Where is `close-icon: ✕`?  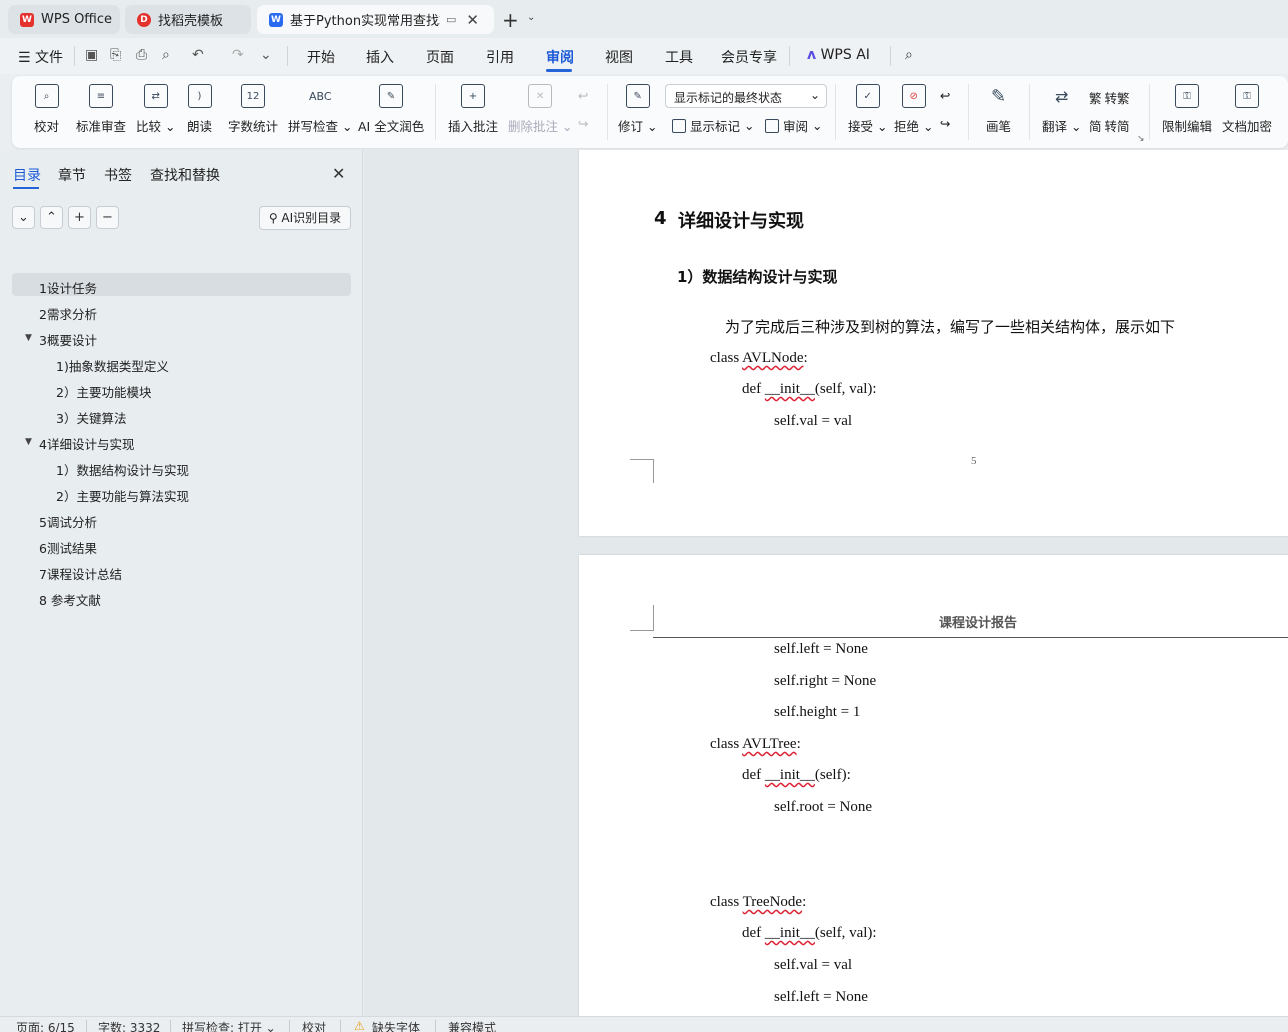
close-icon: ✕ is located at coordinates (338, 173).